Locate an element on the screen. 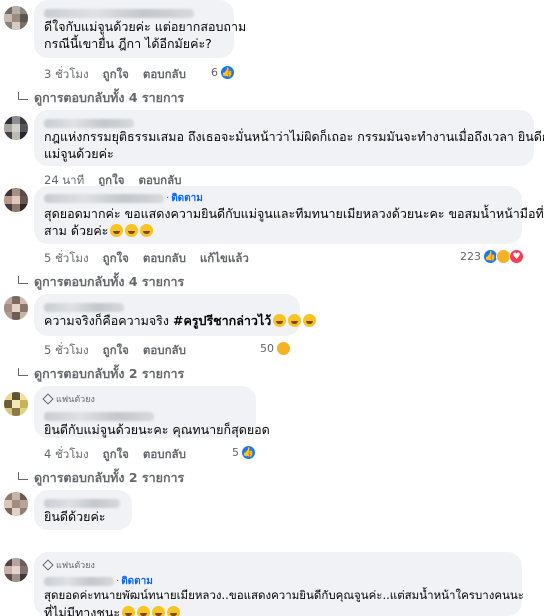 This screenshot has height=616, width=544. comment-bubble: ความจริงก็คือความจริง #ครูปรีชากล่าวไว้ is located at coordinates (175, 315).